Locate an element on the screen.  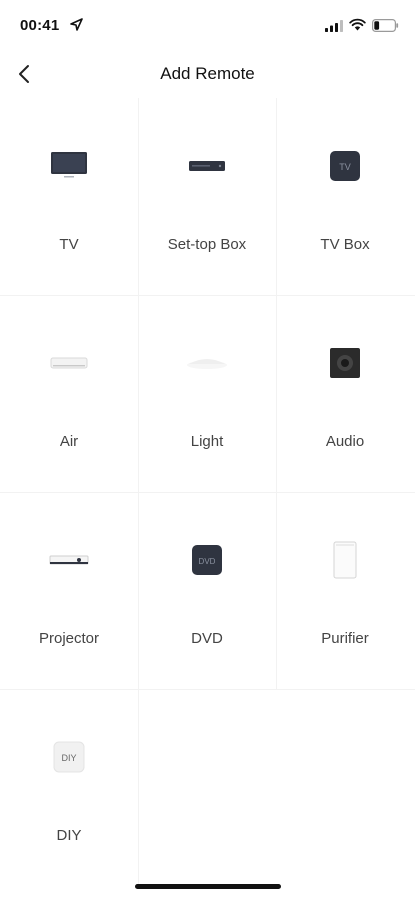
device-tile-audio: Audio is located at coordinates (345, 393).